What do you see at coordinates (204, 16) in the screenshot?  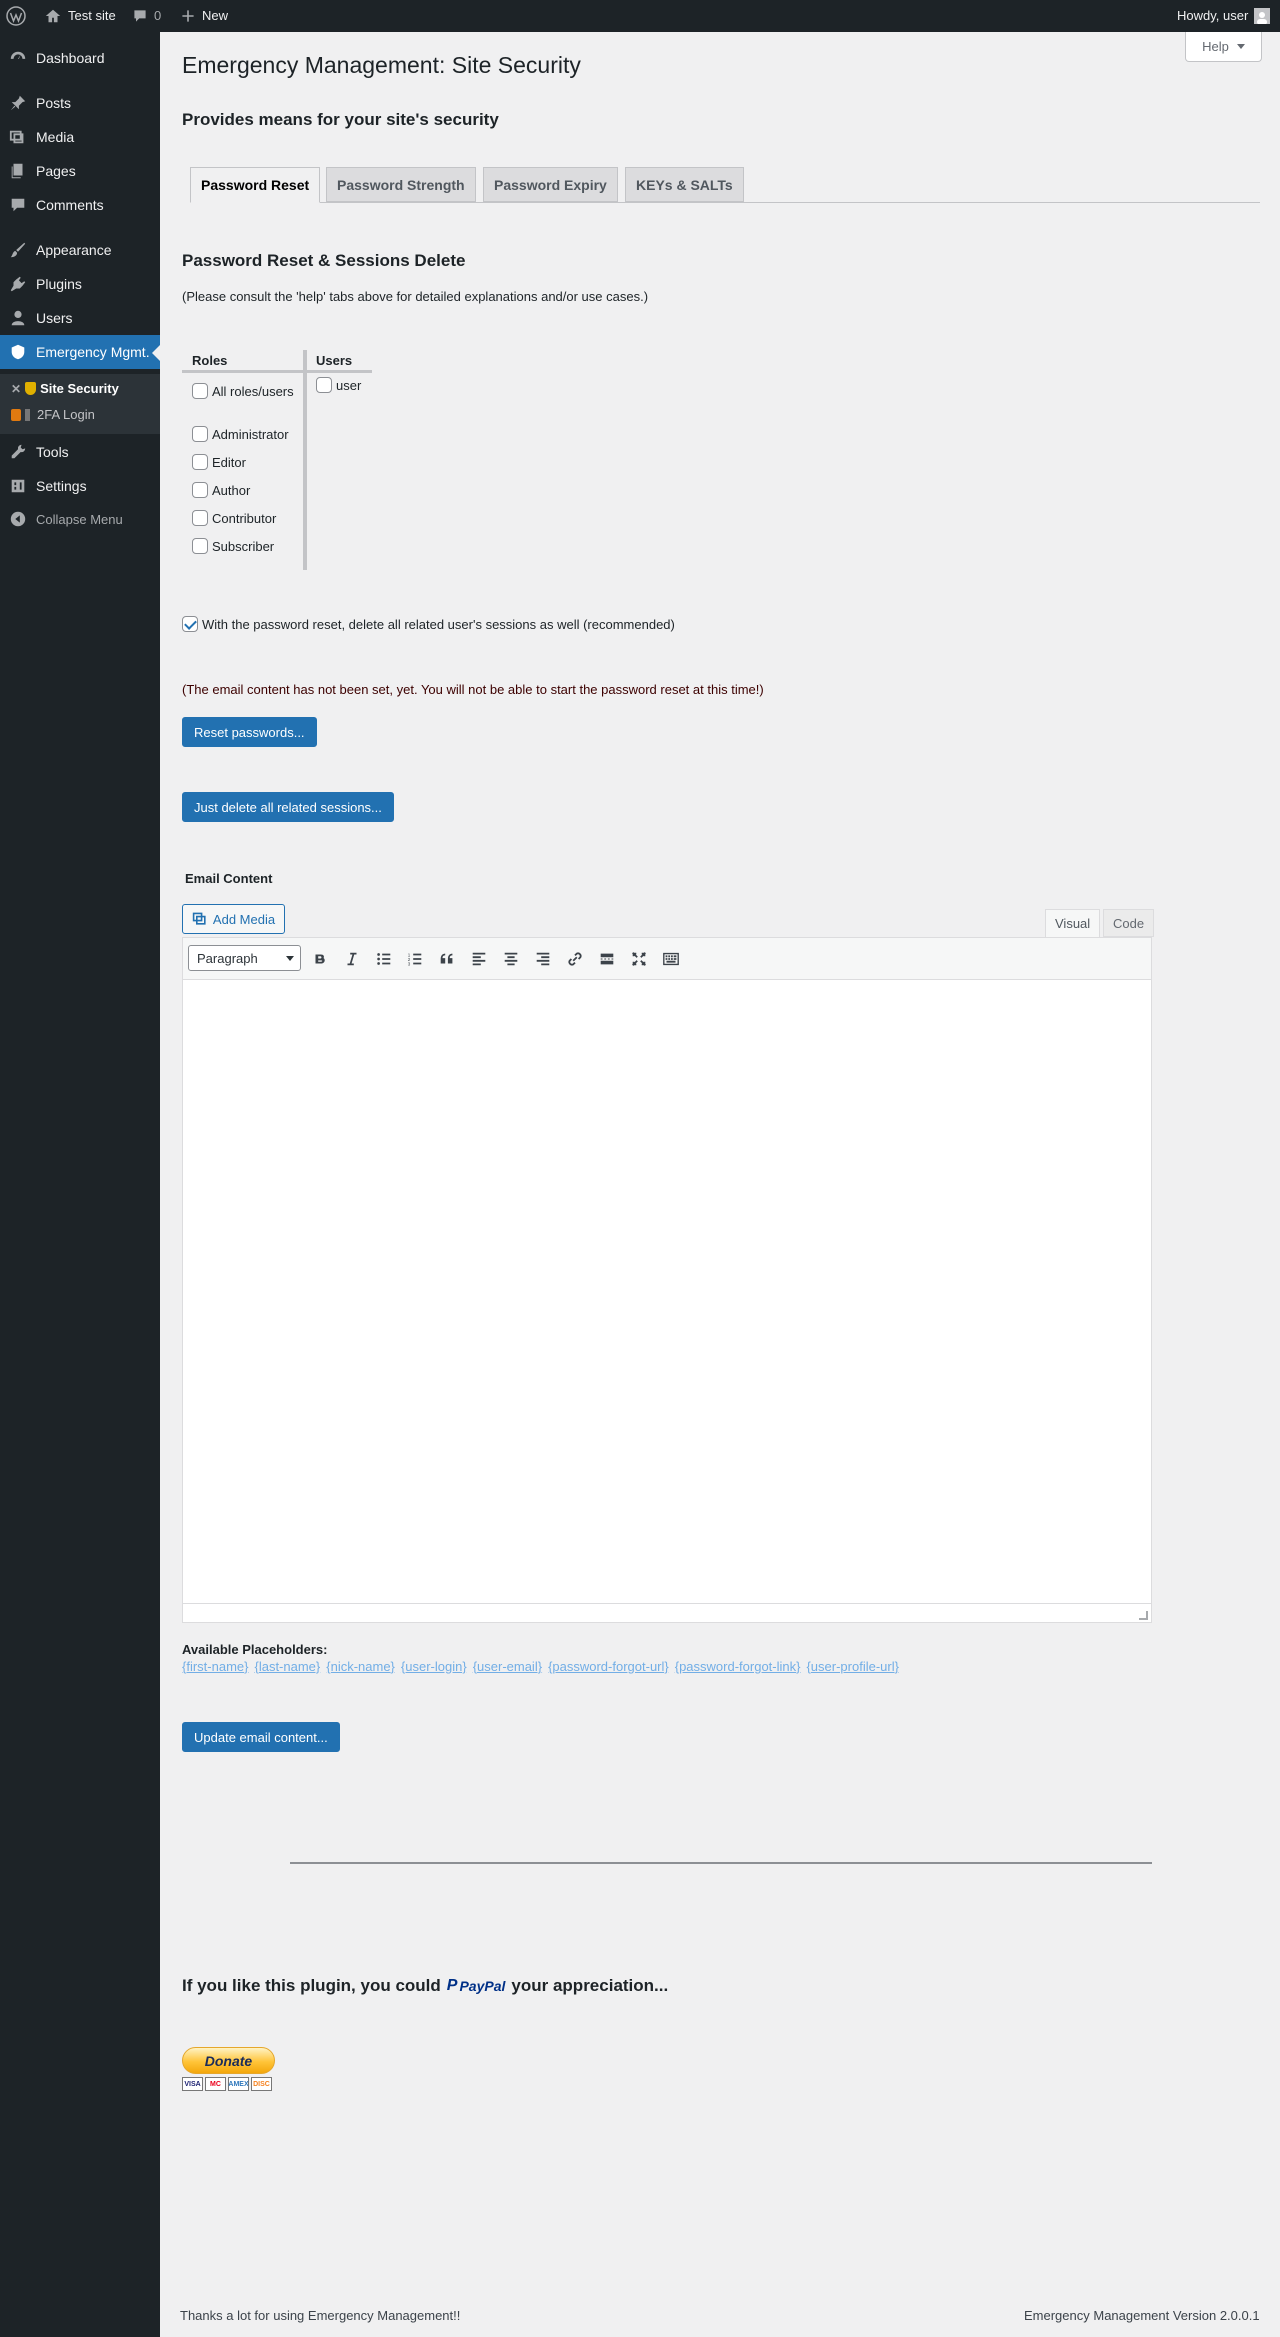 I see `new-content-link: New` at bounding box center [204, 16].